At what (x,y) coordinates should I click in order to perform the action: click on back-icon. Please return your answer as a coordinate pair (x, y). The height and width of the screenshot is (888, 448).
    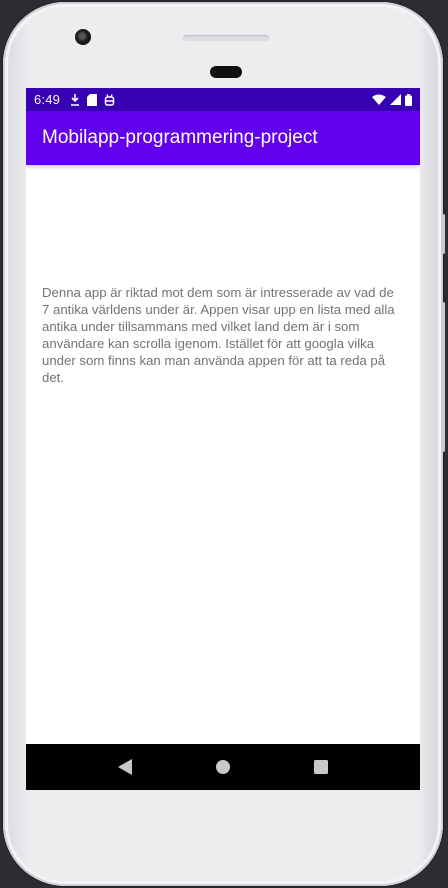
    Looking at the image, I should click on (125, 767).